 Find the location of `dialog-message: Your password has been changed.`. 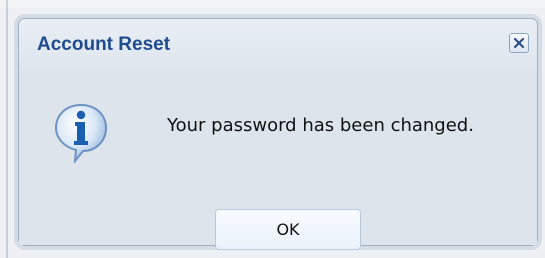

dialog-message: Your password has been changed. is located at coordinates (320, 125).